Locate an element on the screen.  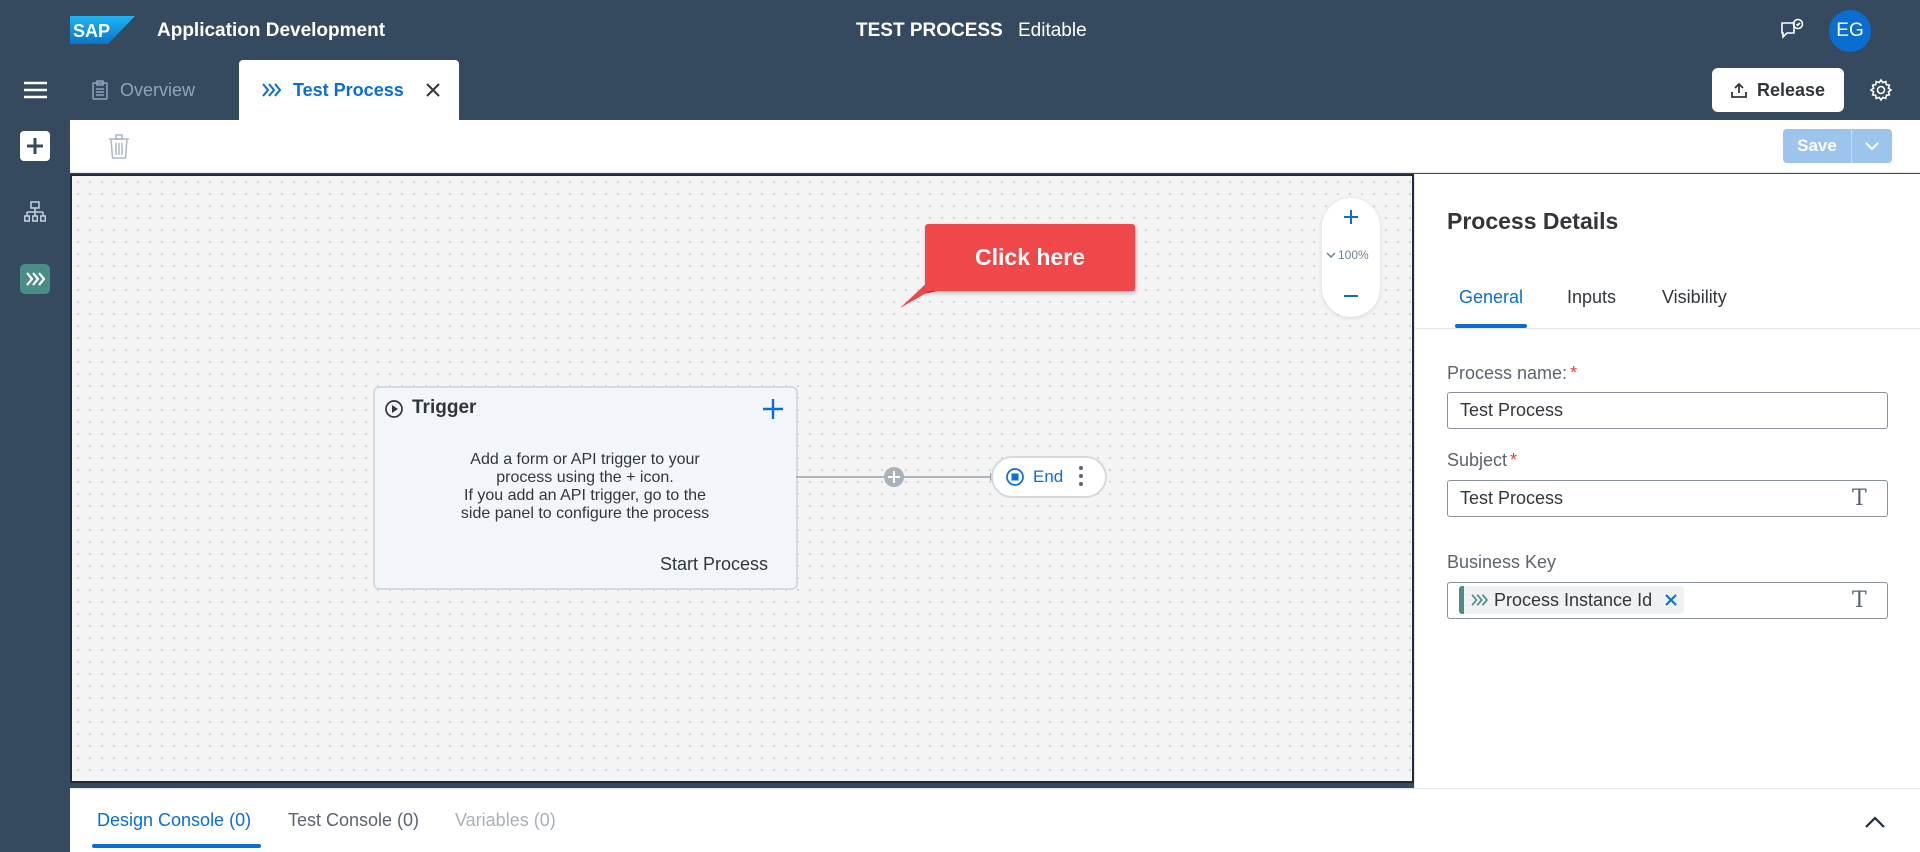
end-label: End is located at coordinates (1048, 476).